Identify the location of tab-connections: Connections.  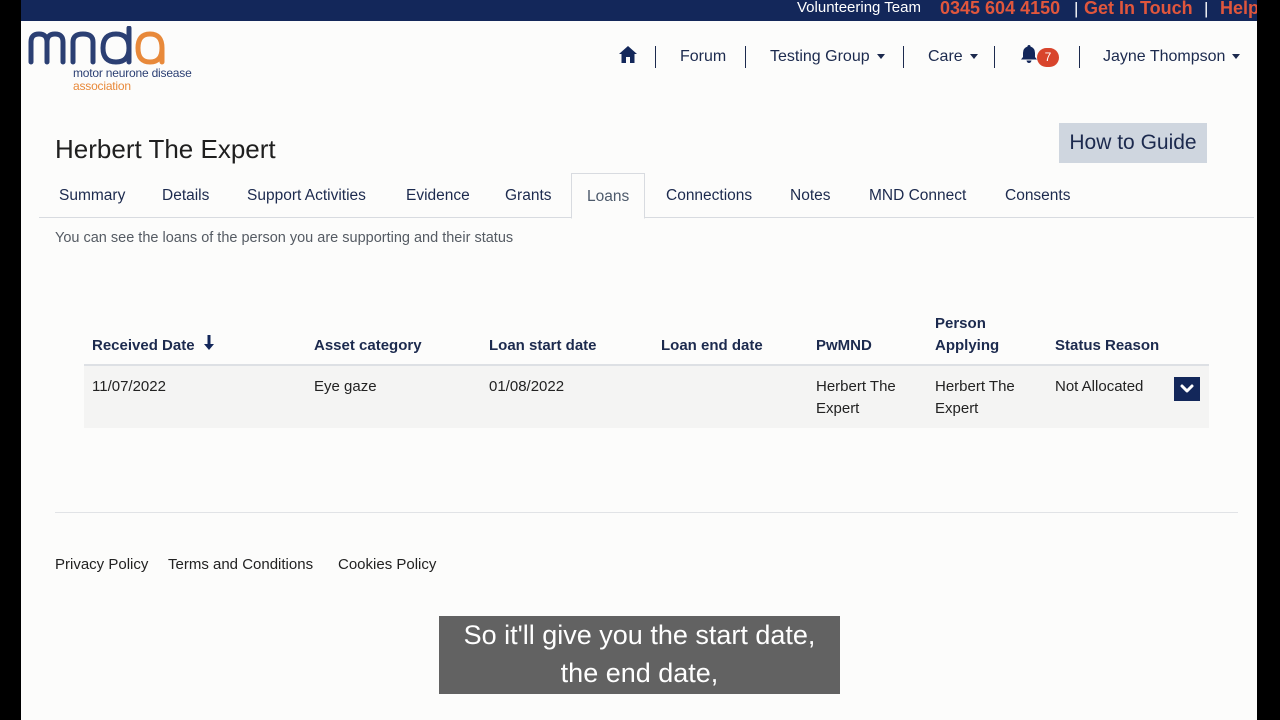
(709, 195).